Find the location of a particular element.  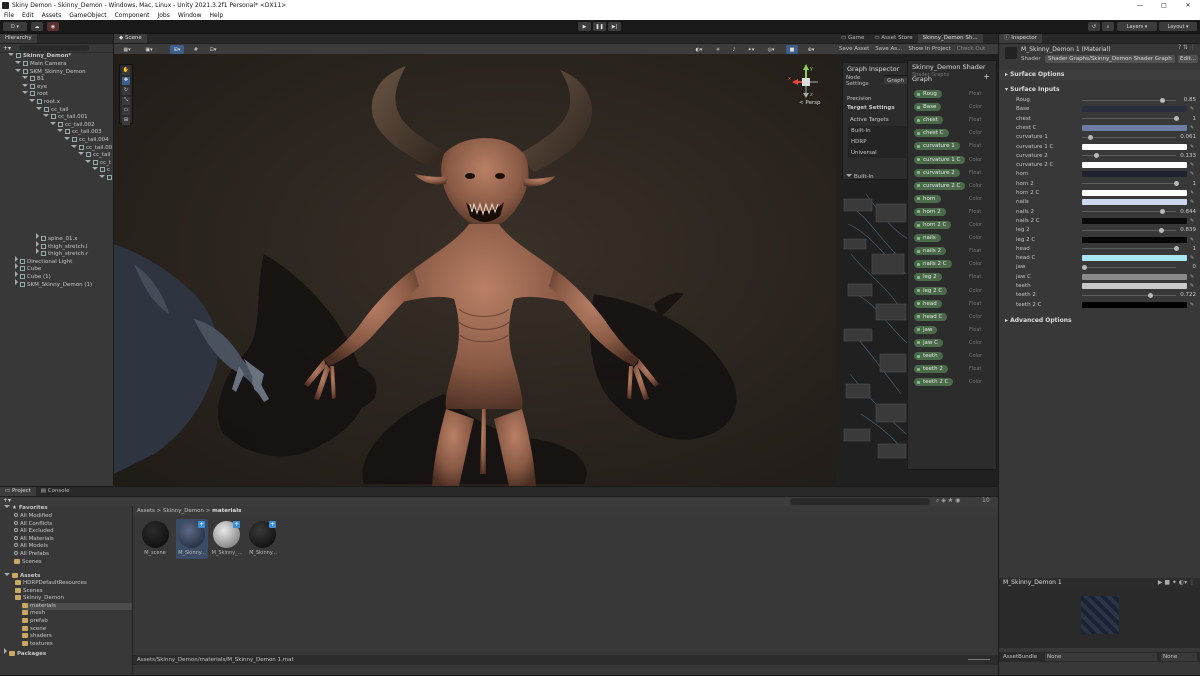

favorite-item: Scenes is located at coordinates (28, 562).